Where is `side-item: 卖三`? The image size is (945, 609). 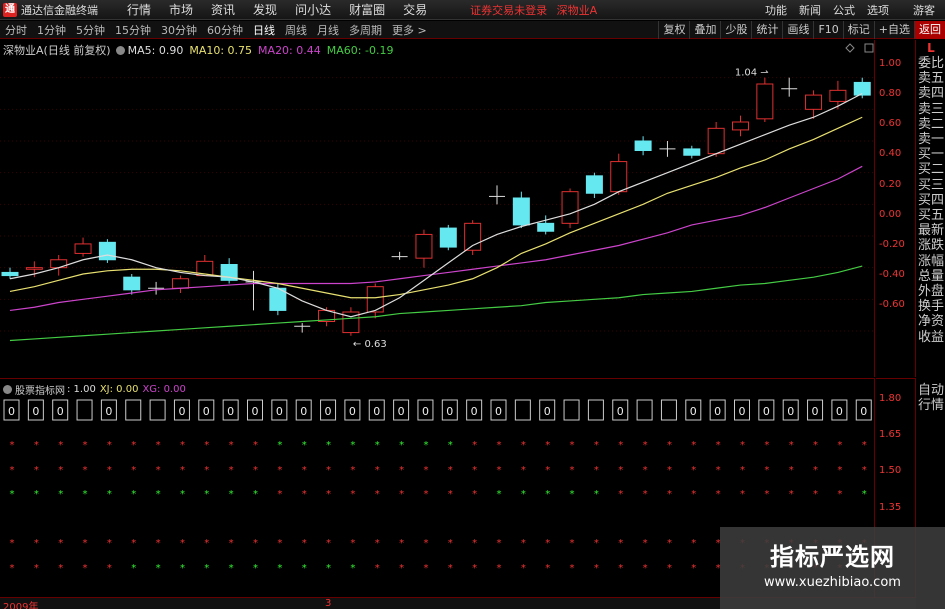 side-item: 卖三 is located at coordinates (931, 109).